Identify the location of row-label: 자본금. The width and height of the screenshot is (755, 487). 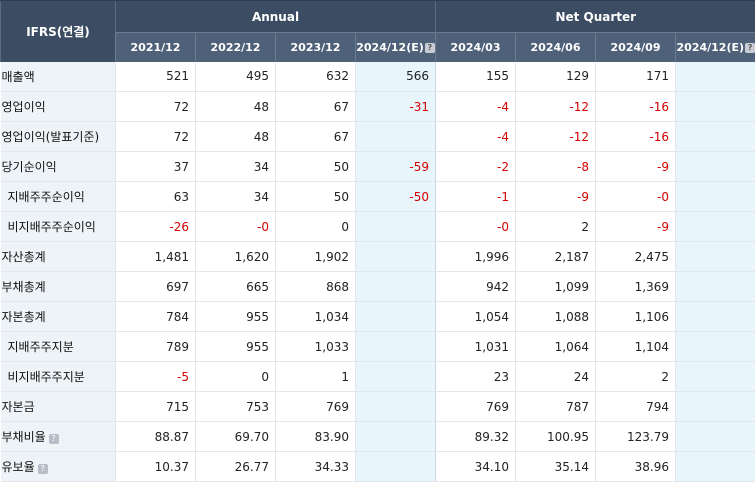
(58, 406).